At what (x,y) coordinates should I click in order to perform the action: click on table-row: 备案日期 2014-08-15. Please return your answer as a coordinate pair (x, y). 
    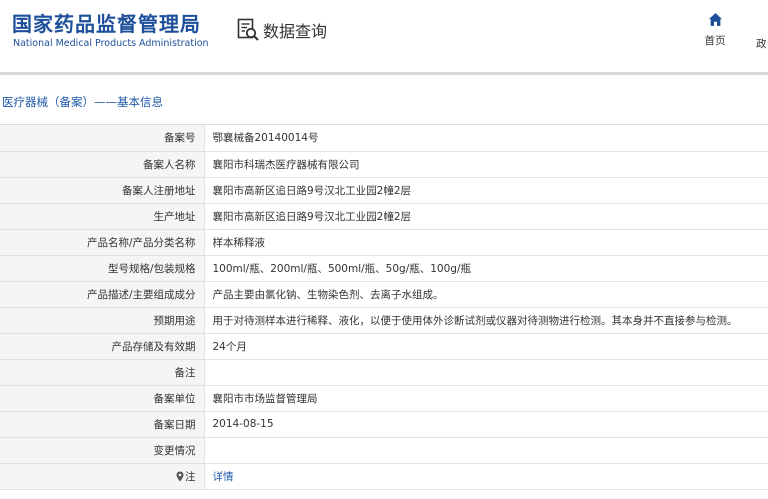
    Looking at the image, I should click on (384, 424).